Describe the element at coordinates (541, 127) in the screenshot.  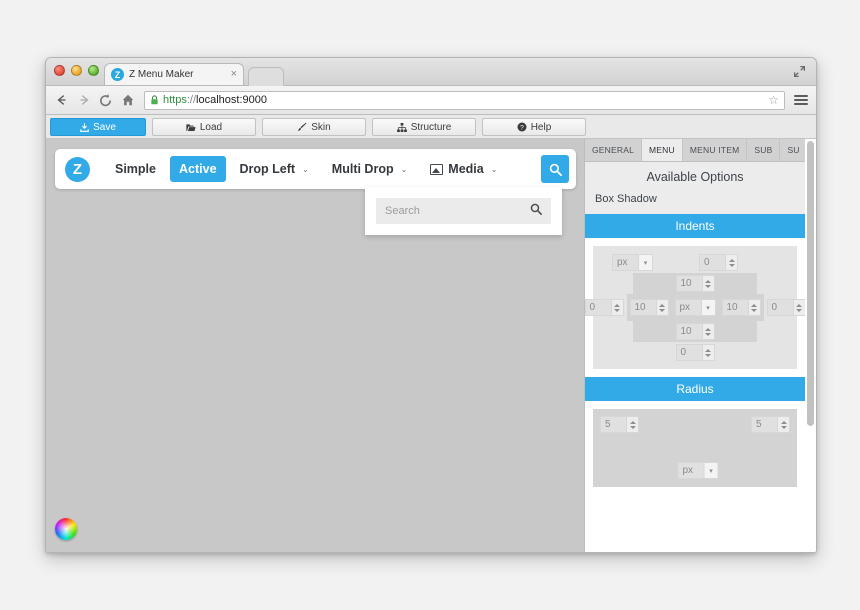
I see `help-button-label: Help` at that location.